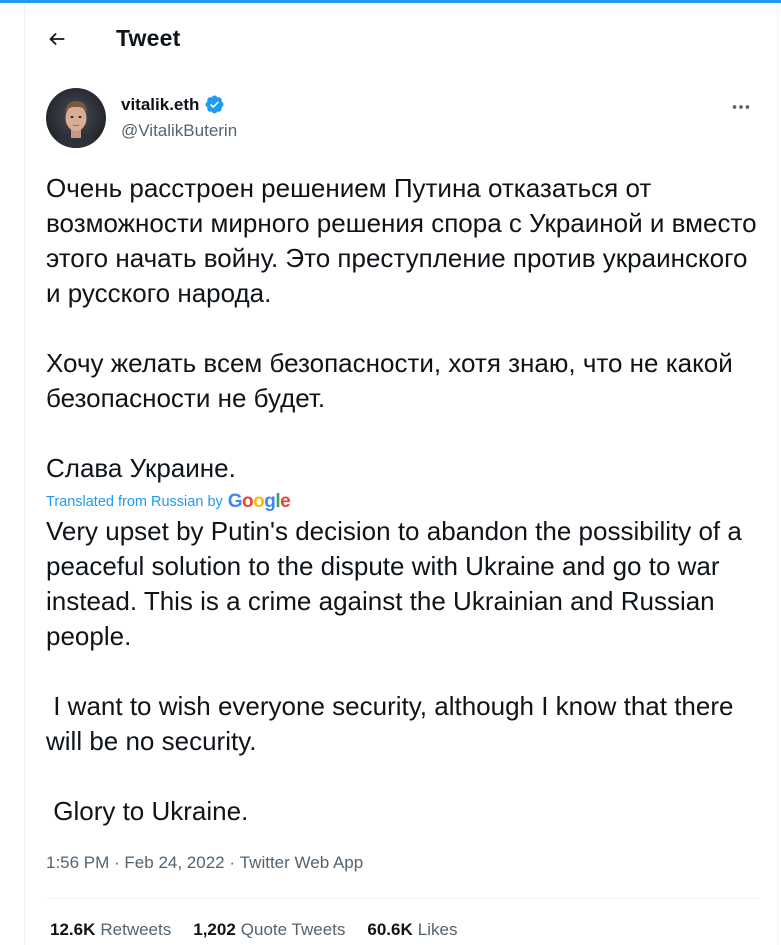 The height and width of the screenshot is (945, 781). What do you see at coordinates (401, 39) in the screenshot?
I see `page-header: Tweet` at bounding box center [401, 39].